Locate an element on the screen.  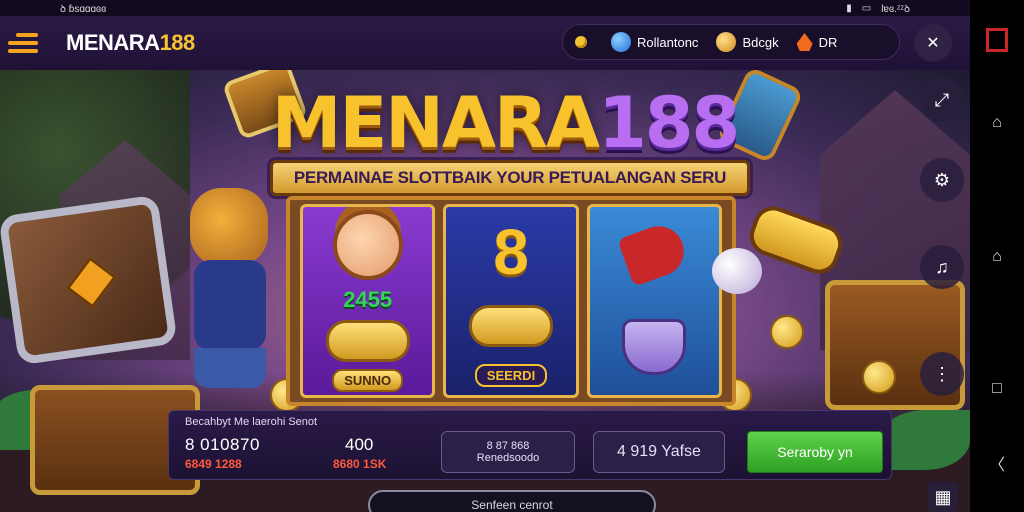
share-button: ⤢ is located at coordinates (942, 100).